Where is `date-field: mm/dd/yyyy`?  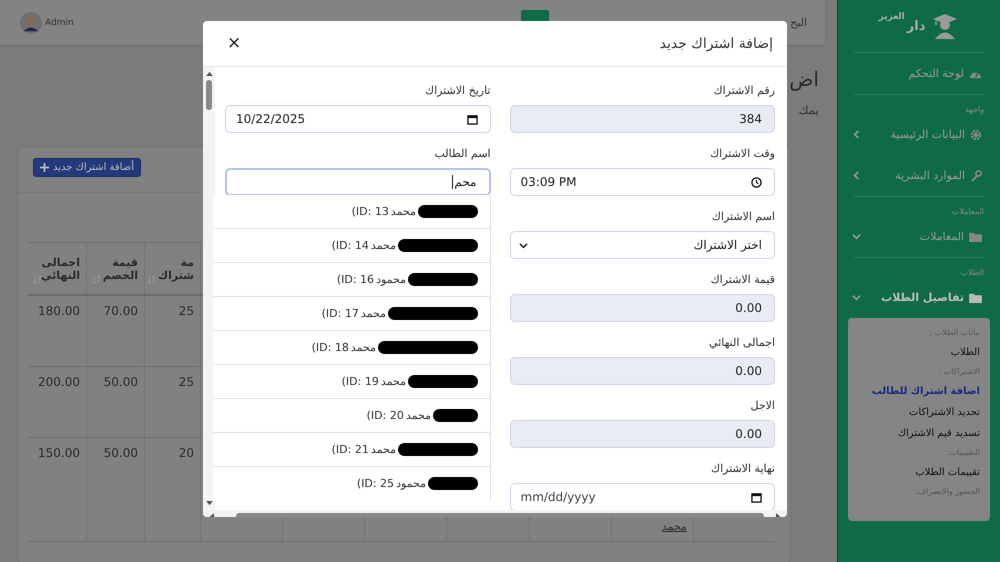
date-field: mm/dd/yyyy is located at coordinates (642, 497).